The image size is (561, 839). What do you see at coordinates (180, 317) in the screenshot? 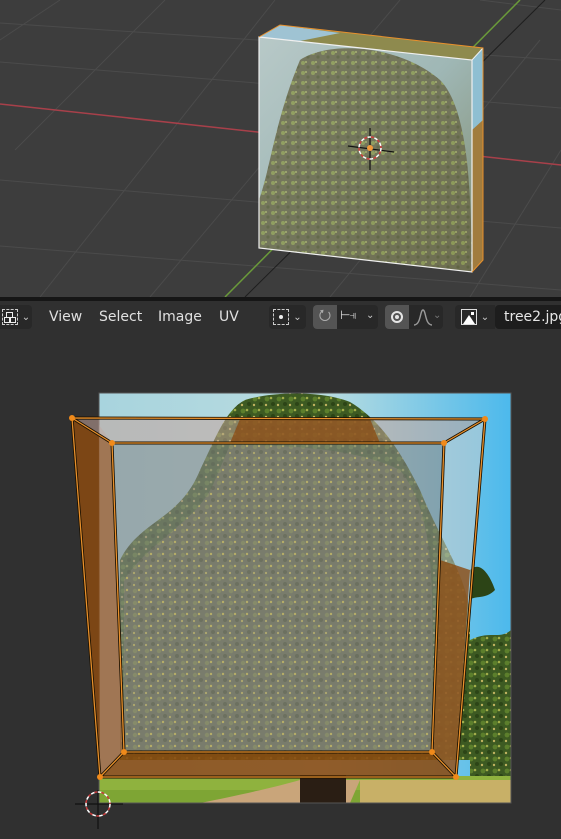
I see `menu-image: Image` at bounding box center [180, 317].